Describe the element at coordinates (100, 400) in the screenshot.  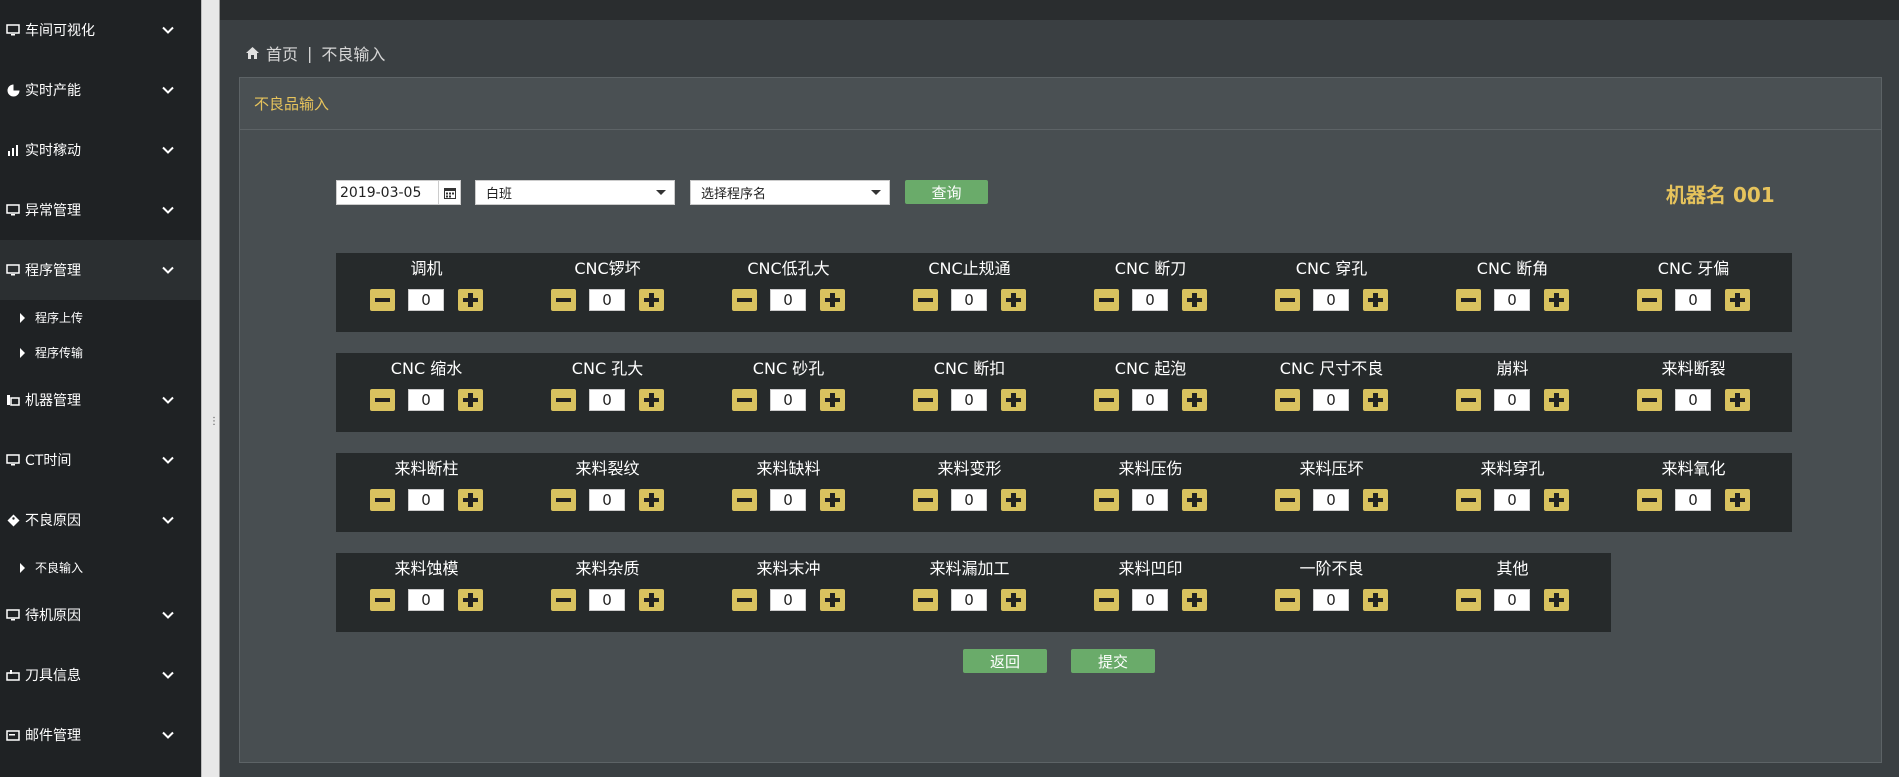
I see `sidebar-item: 机器管理` at that location.